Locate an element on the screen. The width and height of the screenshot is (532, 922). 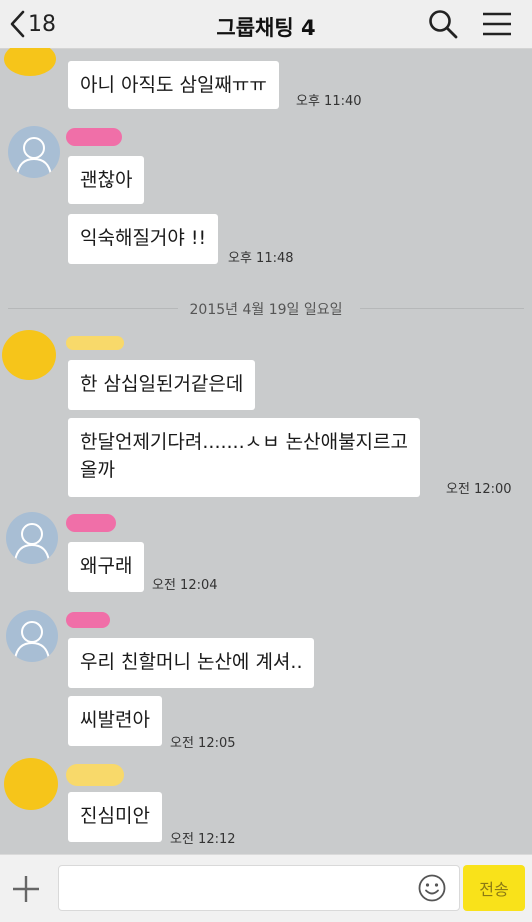
date-text: 2015년 4월 19일 일요일 is located at coordinates (266, 310).